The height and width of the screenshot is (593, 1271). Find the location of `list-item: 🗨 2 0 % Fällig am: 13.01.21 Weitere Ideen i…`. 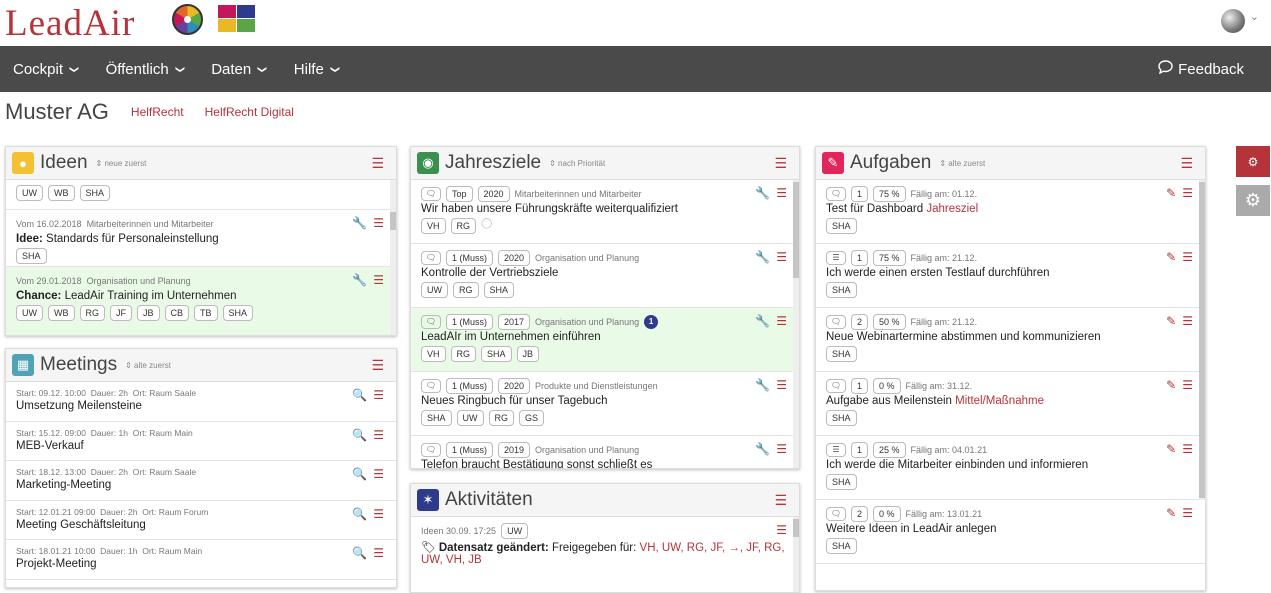

list-item: 🗨 2 0 % Fällig am: 13.01.21 Weitere Ideen i… is located at coordinates (1010, 532).